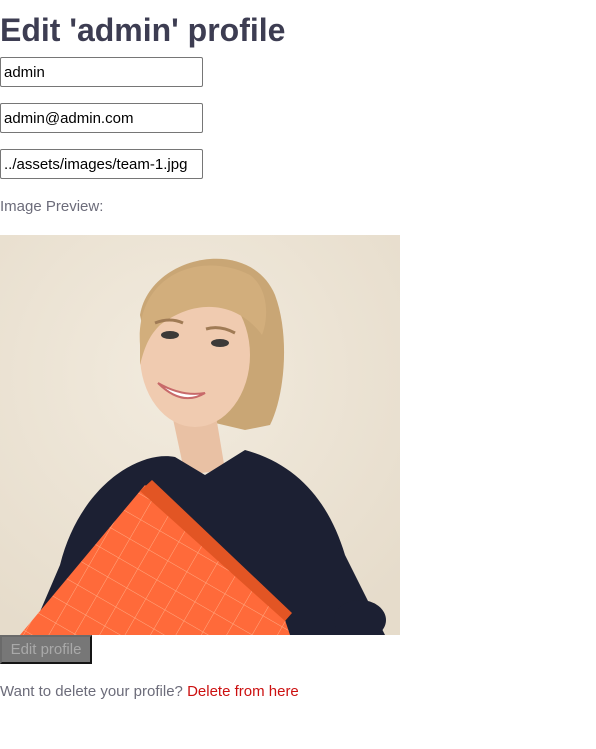  What do you see at coordinates (91, 691) in the screenshot?
I see `delete-prompt-text: Want to delete your profile?` at bounding box center [91, 691].